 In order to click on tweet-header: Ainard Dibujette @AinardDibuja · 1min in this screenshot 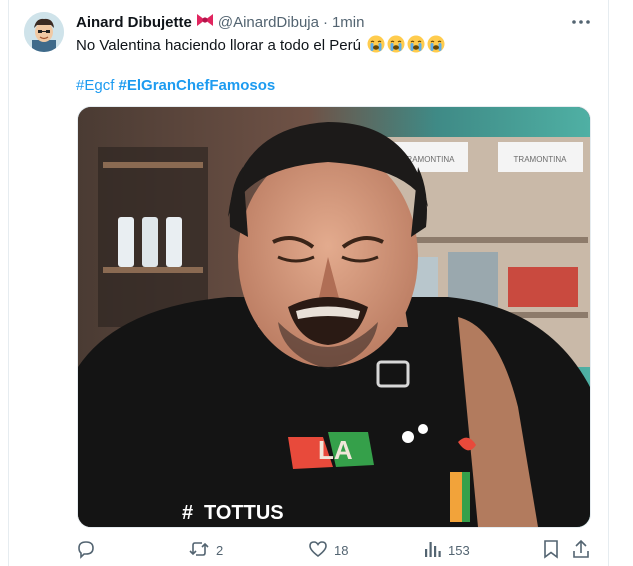, I will do `click(220, 22)`.